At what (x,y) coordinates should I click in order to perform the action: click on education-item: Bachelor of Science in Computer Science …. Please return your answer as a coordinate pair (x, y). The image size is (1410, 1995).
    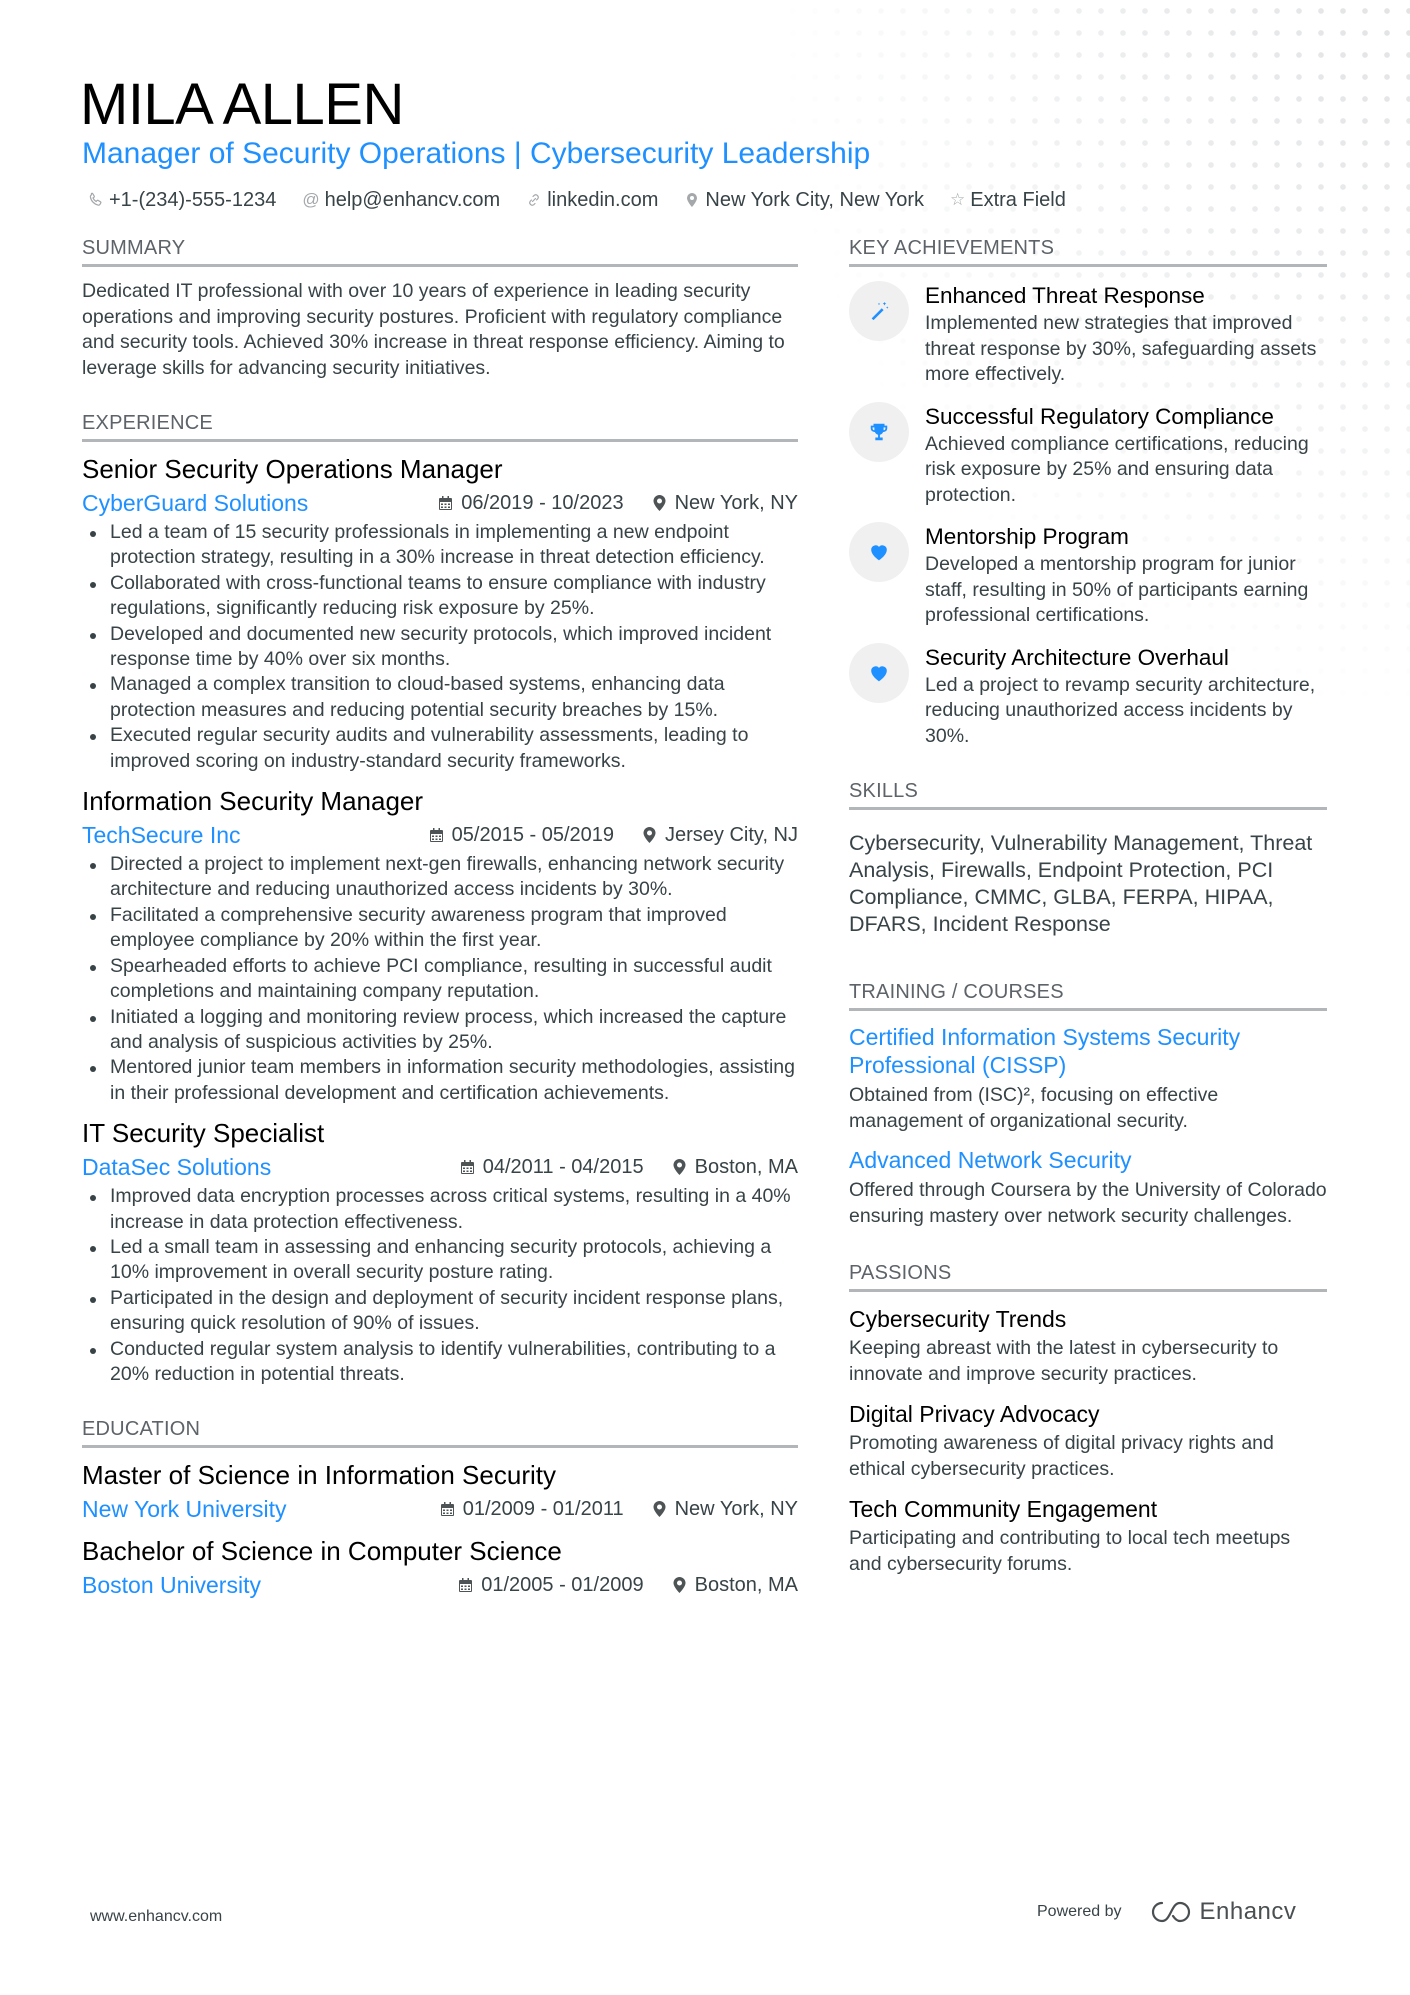
    Looking at the image, I should click on (440, 1567).